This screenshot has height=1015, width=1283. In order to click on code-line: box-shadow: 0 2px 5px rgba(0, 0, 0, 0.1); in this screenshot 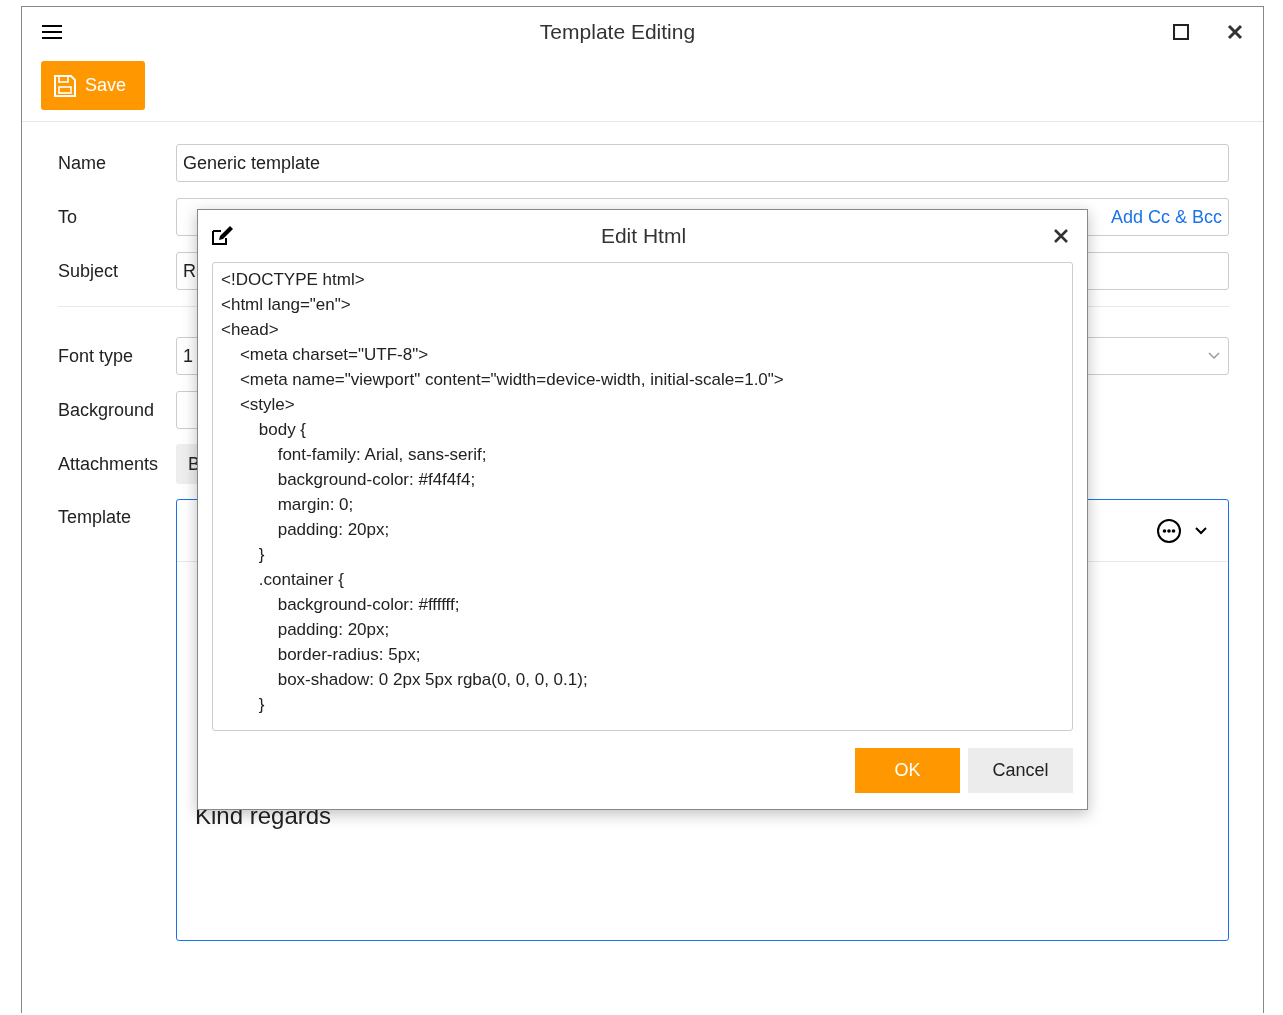, I will do `click(432, 680)`.